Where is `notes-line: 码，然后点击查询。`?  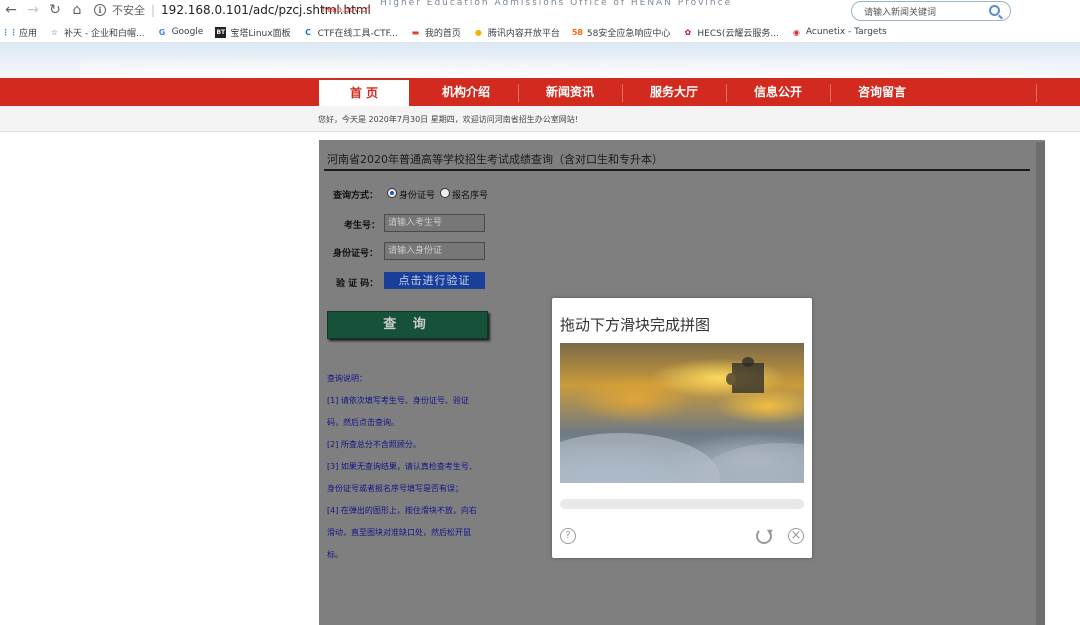 notes-line: 码，然后点击查询。 is located at coordinates (363, 422).